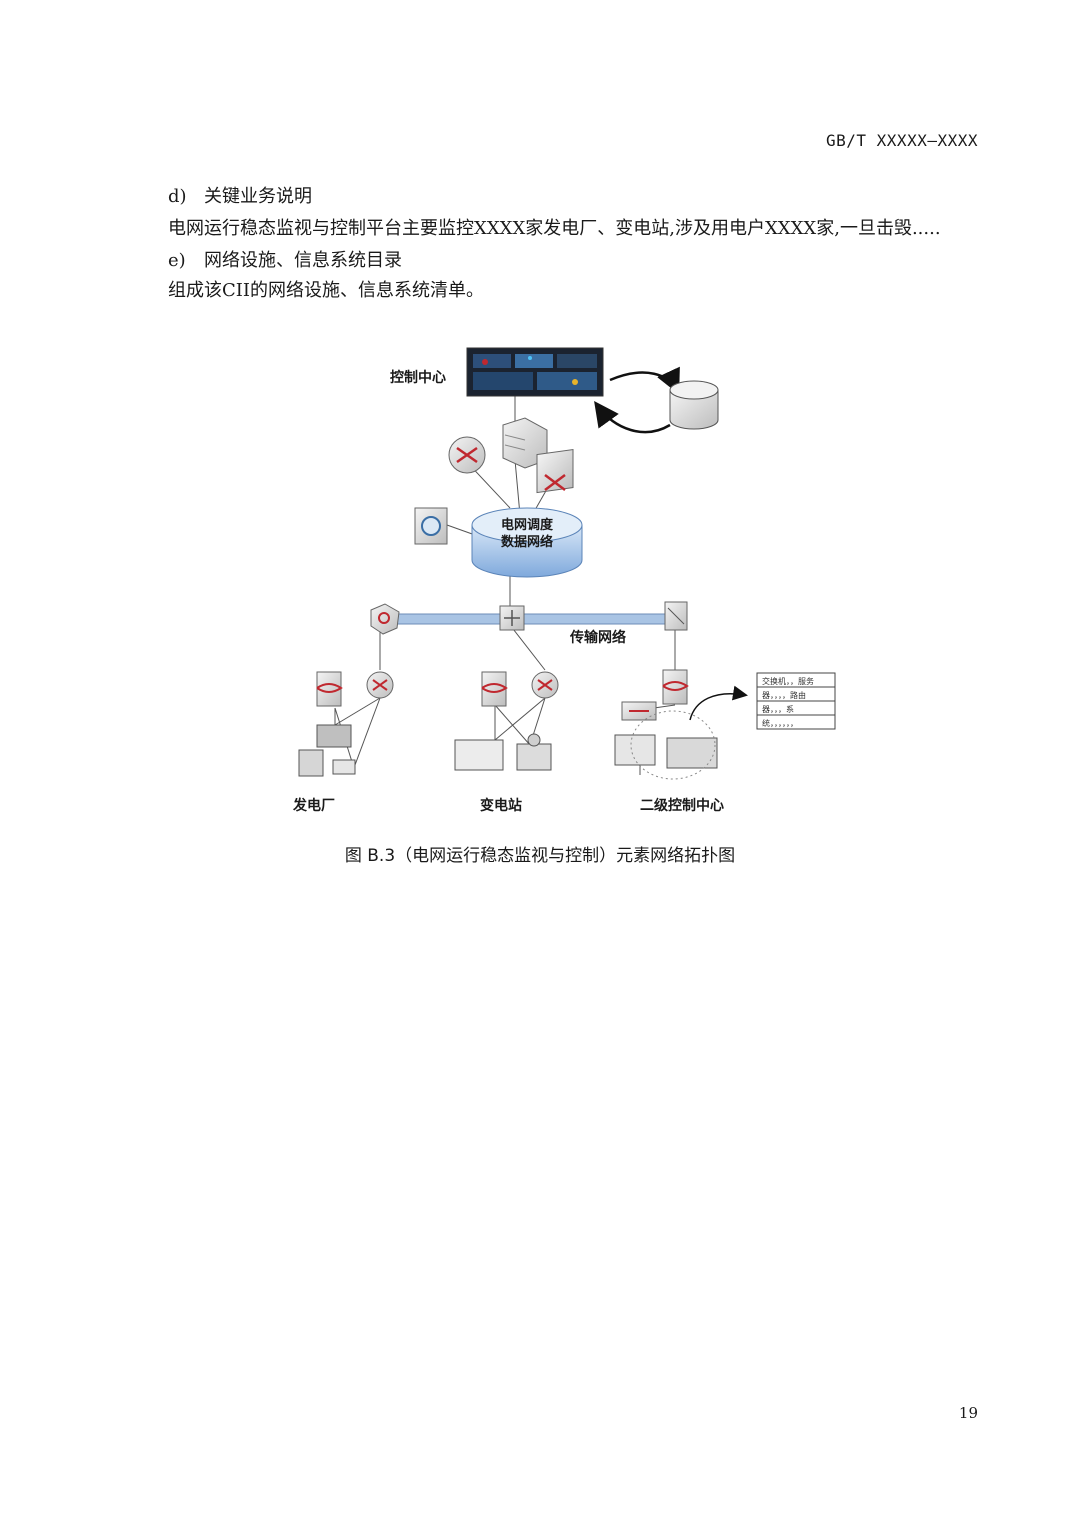  What do you see at coordinates (326, 290) in the screenshot?
I see `item-e-text: 组成该CII的网络设施、信息系统清单。` at bounding box center [326, 290].